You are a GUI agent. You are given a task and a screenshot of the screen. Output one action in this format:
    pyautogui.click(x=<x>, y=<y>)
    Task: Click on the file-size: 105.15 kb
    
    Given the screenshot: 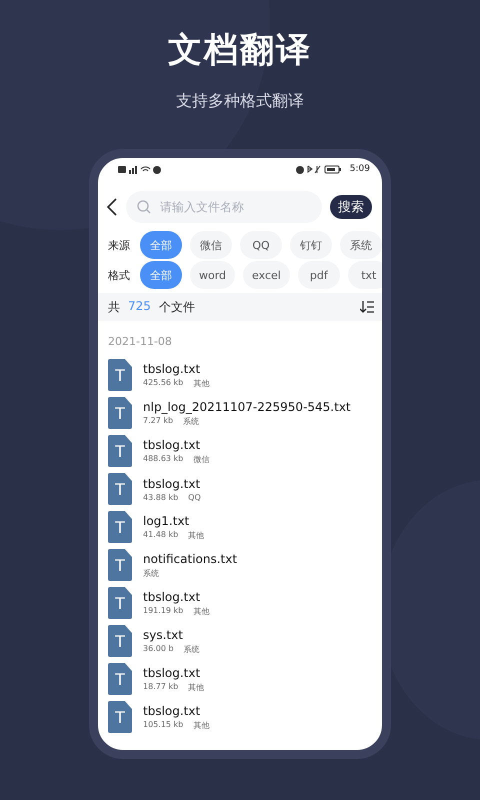 What is the action you would take?
    pyautogui.click(x=163, y=725)
    